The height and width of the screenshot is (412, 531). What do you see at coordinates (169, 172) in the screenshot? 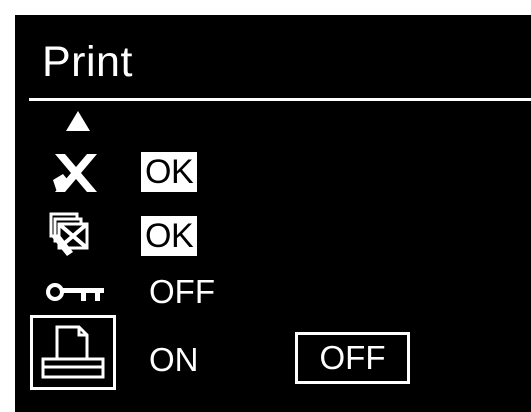
I see `toner-status-badge: OK` at bounding box center [169, 172].